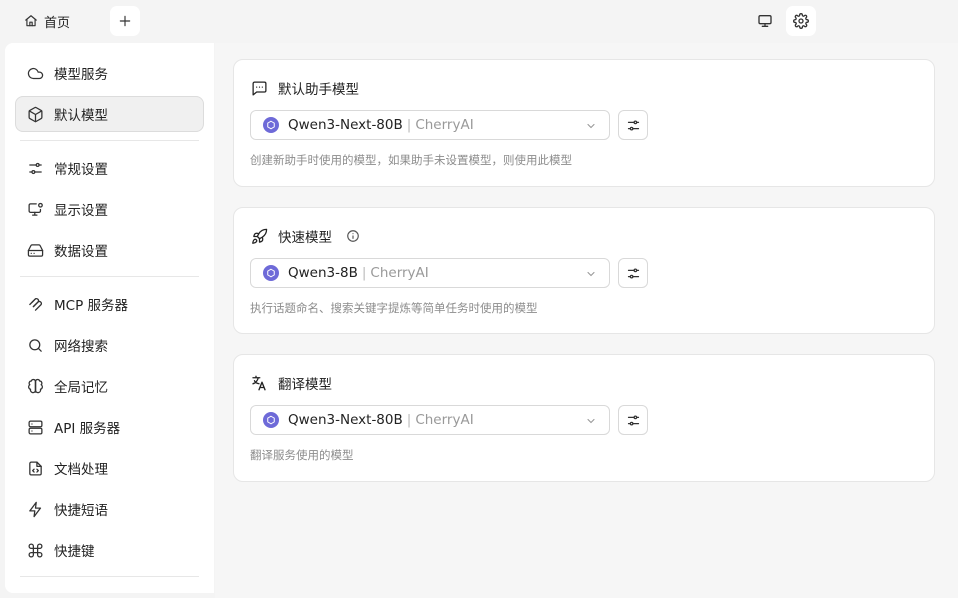 The width and height of the screenshot is (958, 598). What do you see at coordinates (35, 550) in the screenshot?
I see `command-icon` at bounding box center [35, 550].